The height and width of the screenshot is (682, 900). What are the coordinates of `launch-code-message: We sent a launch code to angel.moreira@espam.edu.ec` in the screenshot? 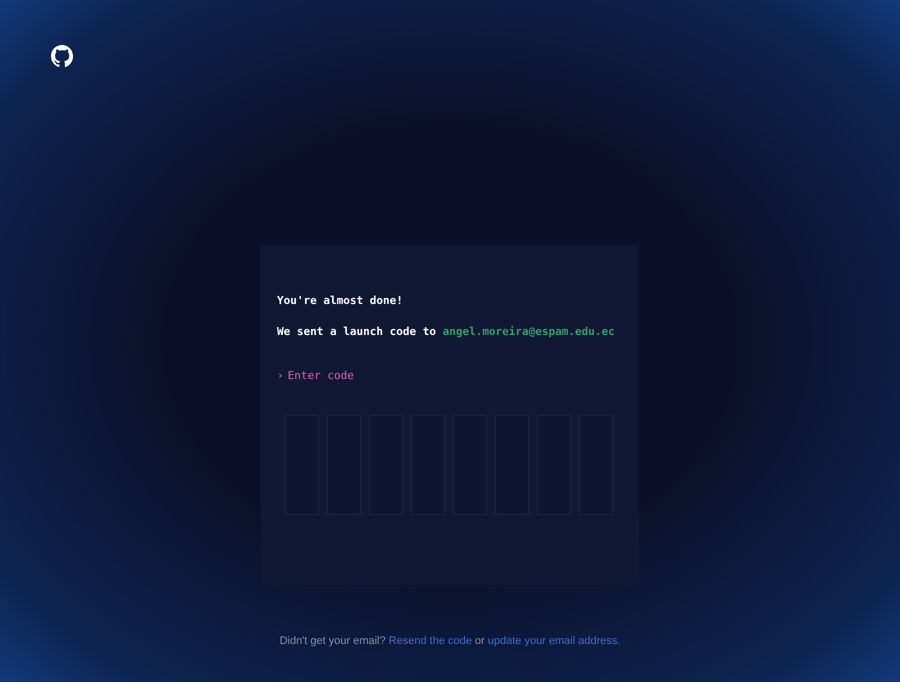 It's located at (446, 332).